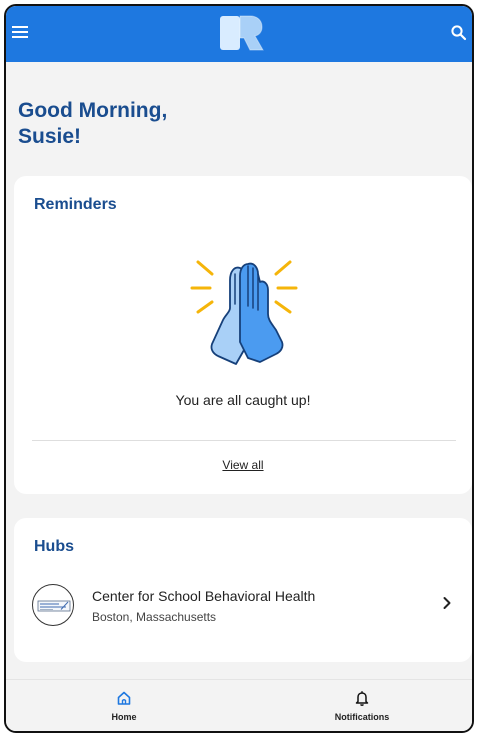 The width and height of the screenshot is (478, 737). Describe the element at coordinates (54, 546) in the screenshot. I see `hubs-title: Hubs` at that location.